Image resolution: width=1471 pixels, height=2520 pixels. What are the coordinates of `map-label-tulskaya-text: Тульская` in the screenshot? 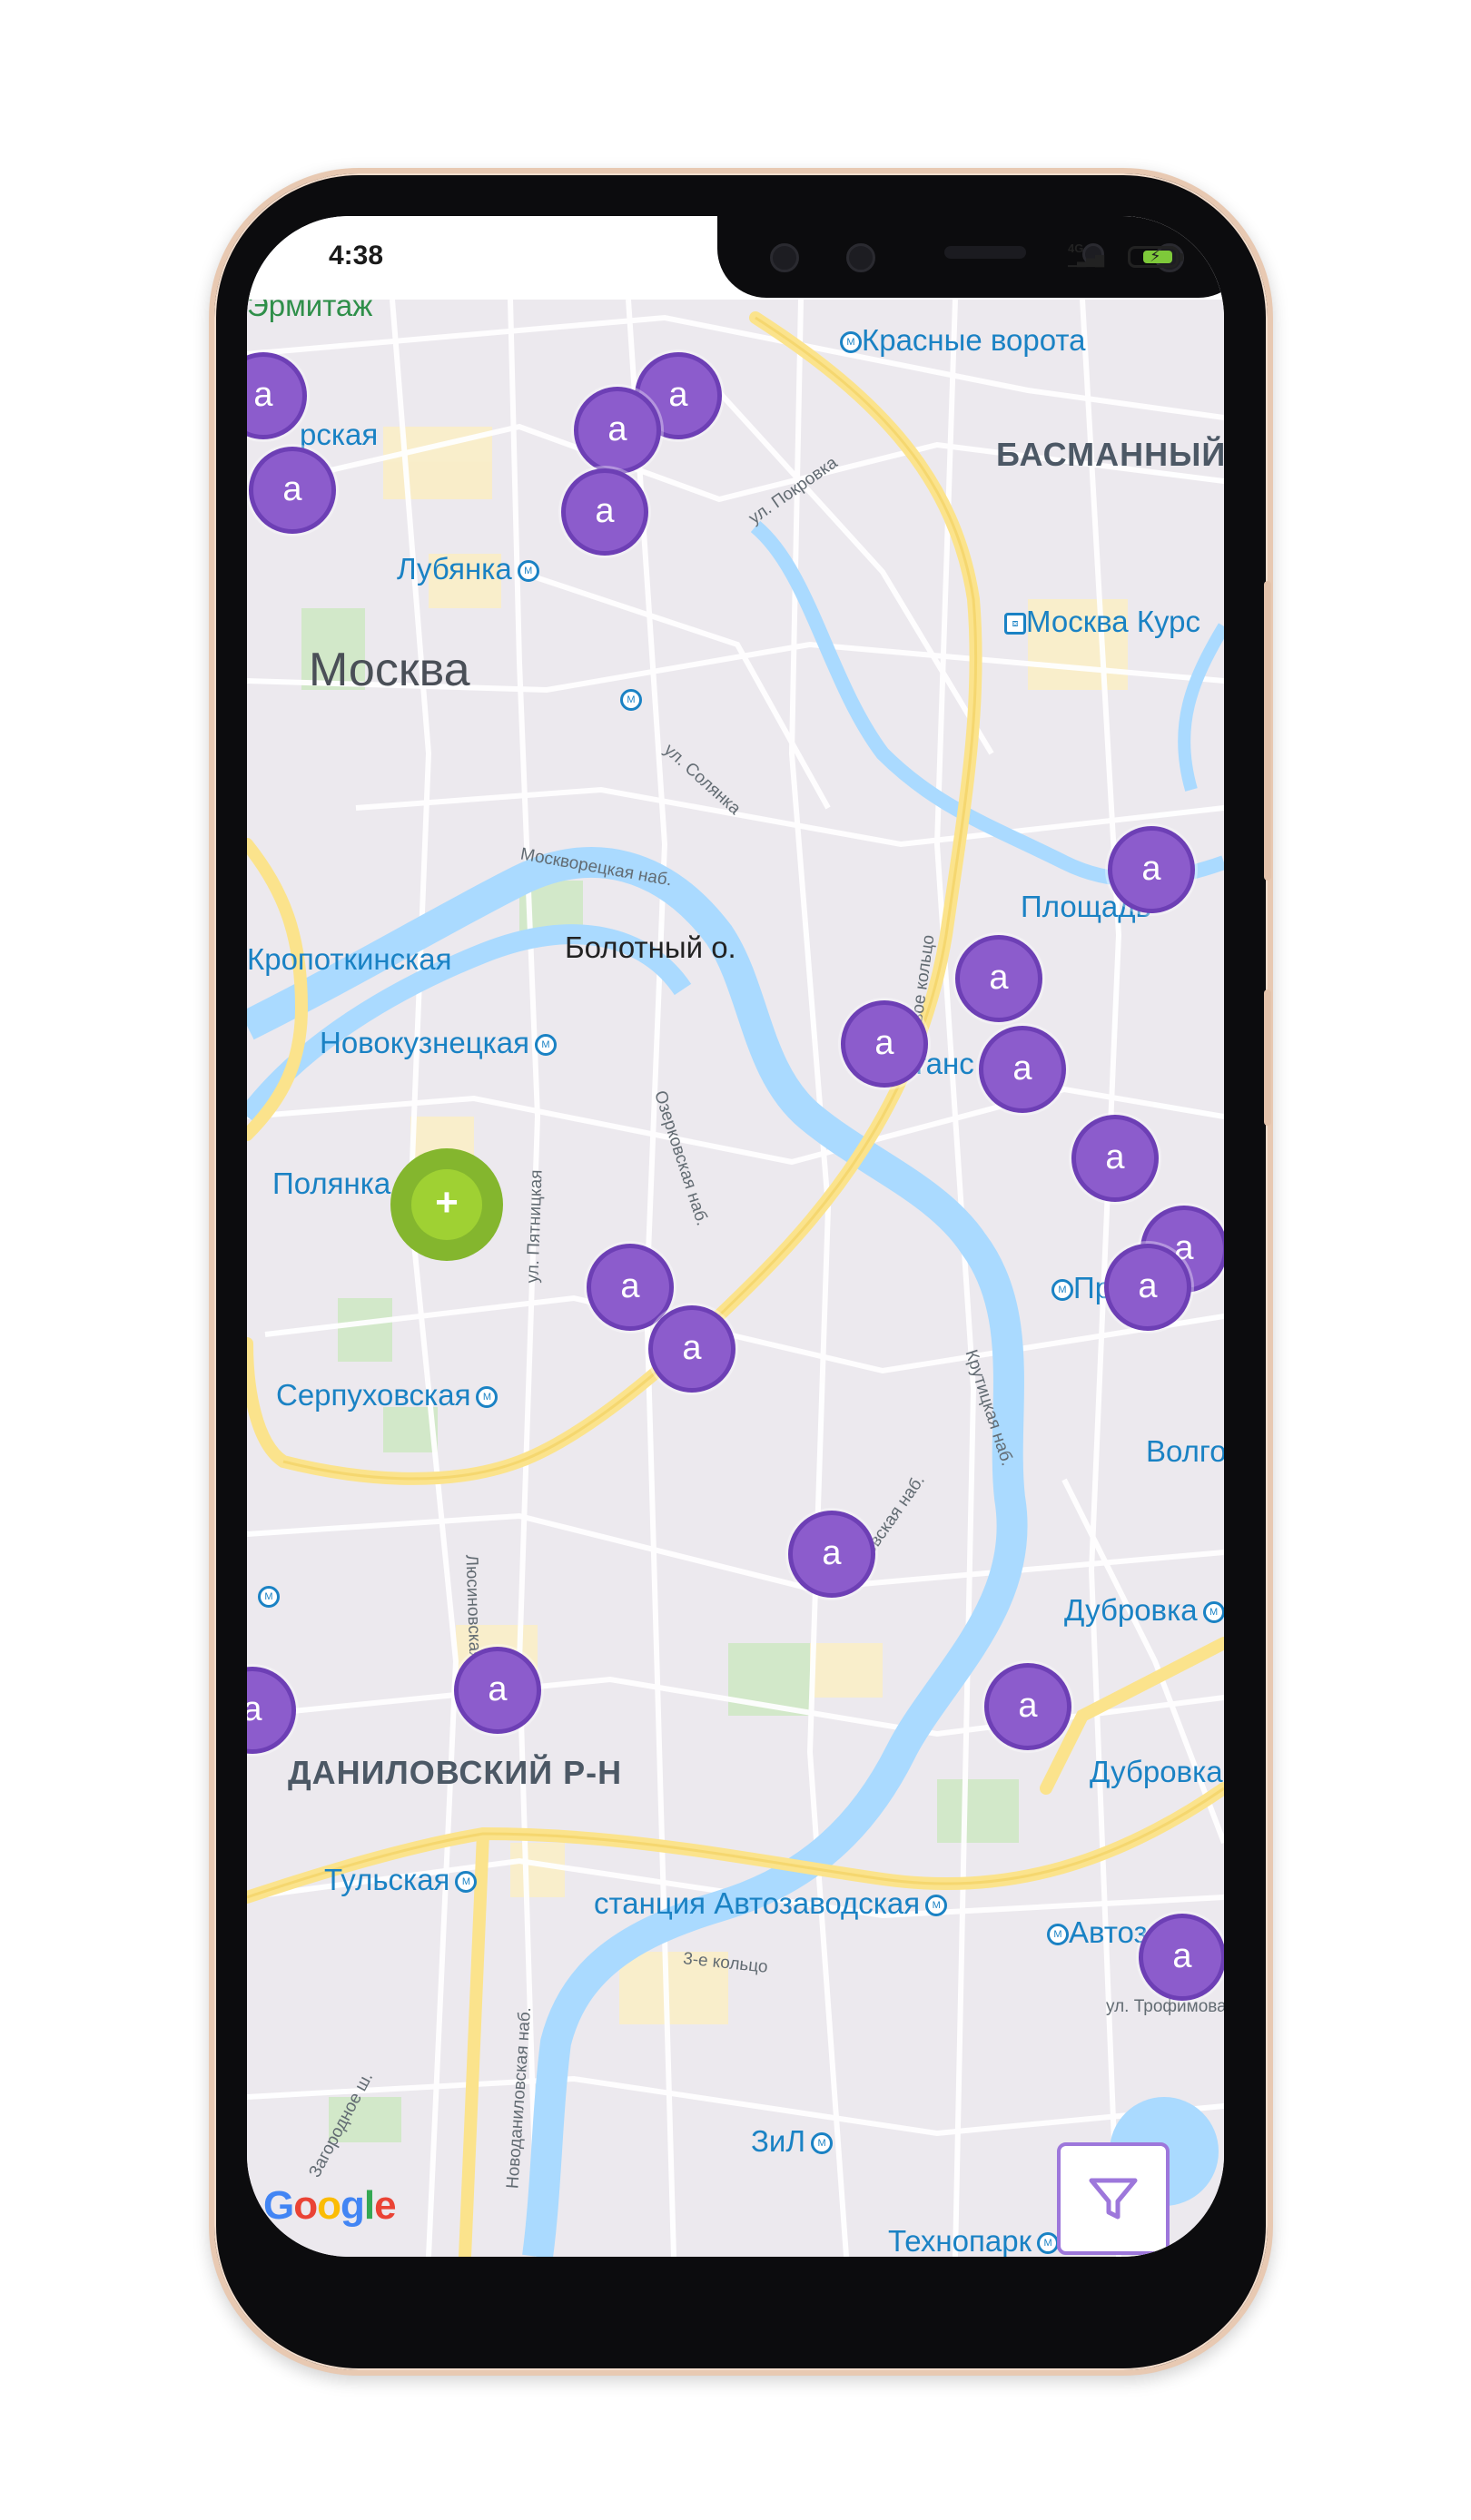 It's located at (387, 1880).